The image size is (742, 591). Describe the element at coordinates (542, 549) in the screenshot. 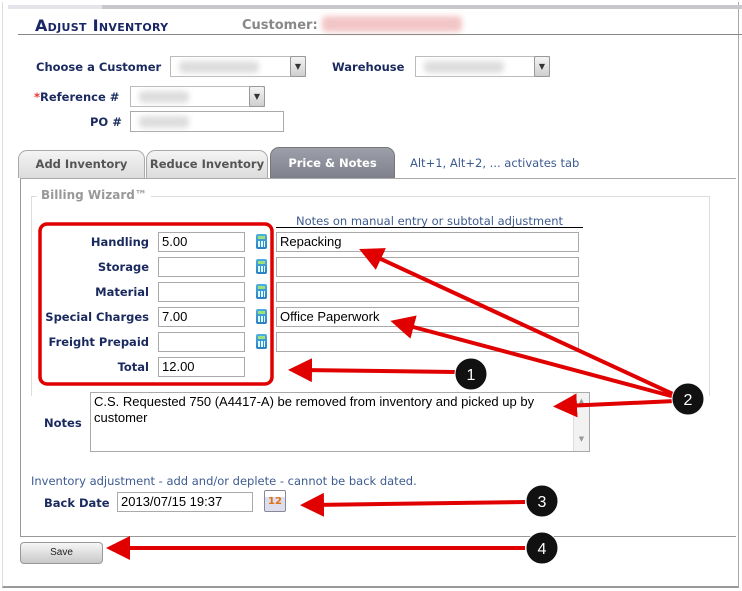

I see `callout-number: 4` at that location.